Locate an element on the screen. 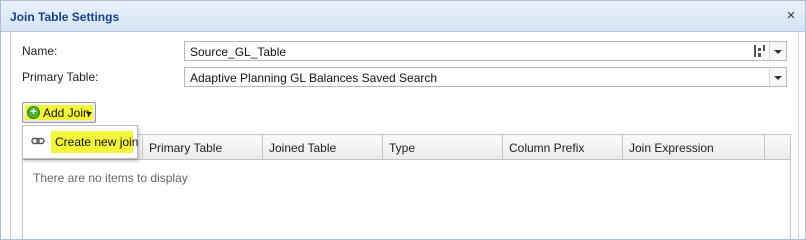  column-header-join-expression: Join Expression is located at coordinates (694, 147).